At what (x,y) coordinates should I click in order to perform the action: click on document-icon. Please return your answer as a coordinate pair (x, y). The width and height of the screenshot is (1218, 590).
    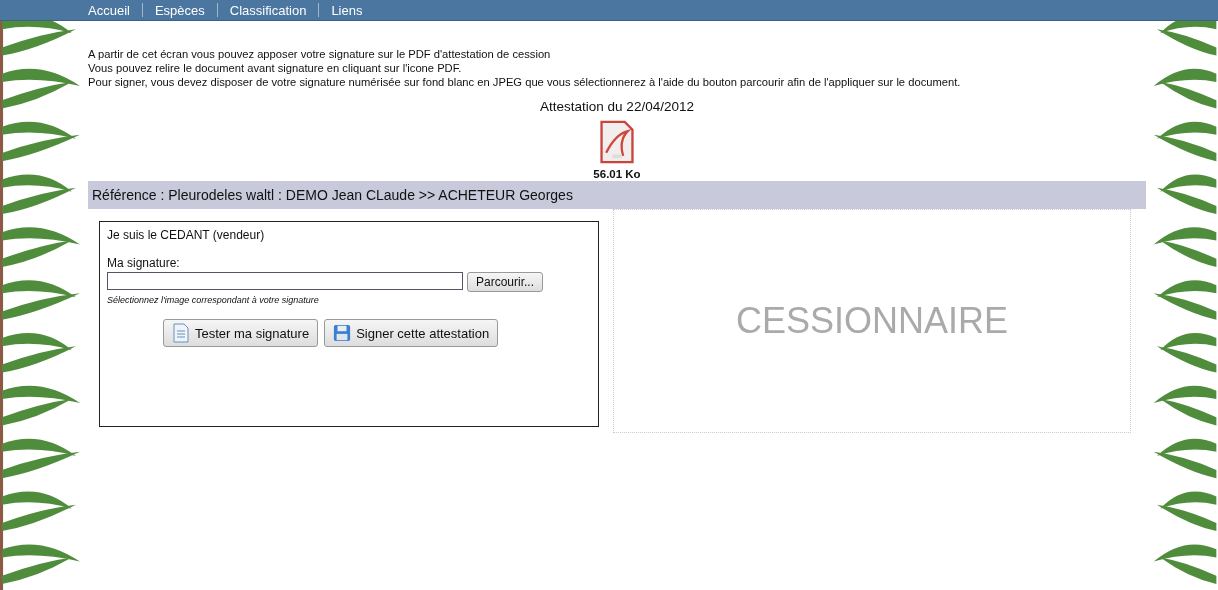
    Looking at the image, I should click on (181, 333).